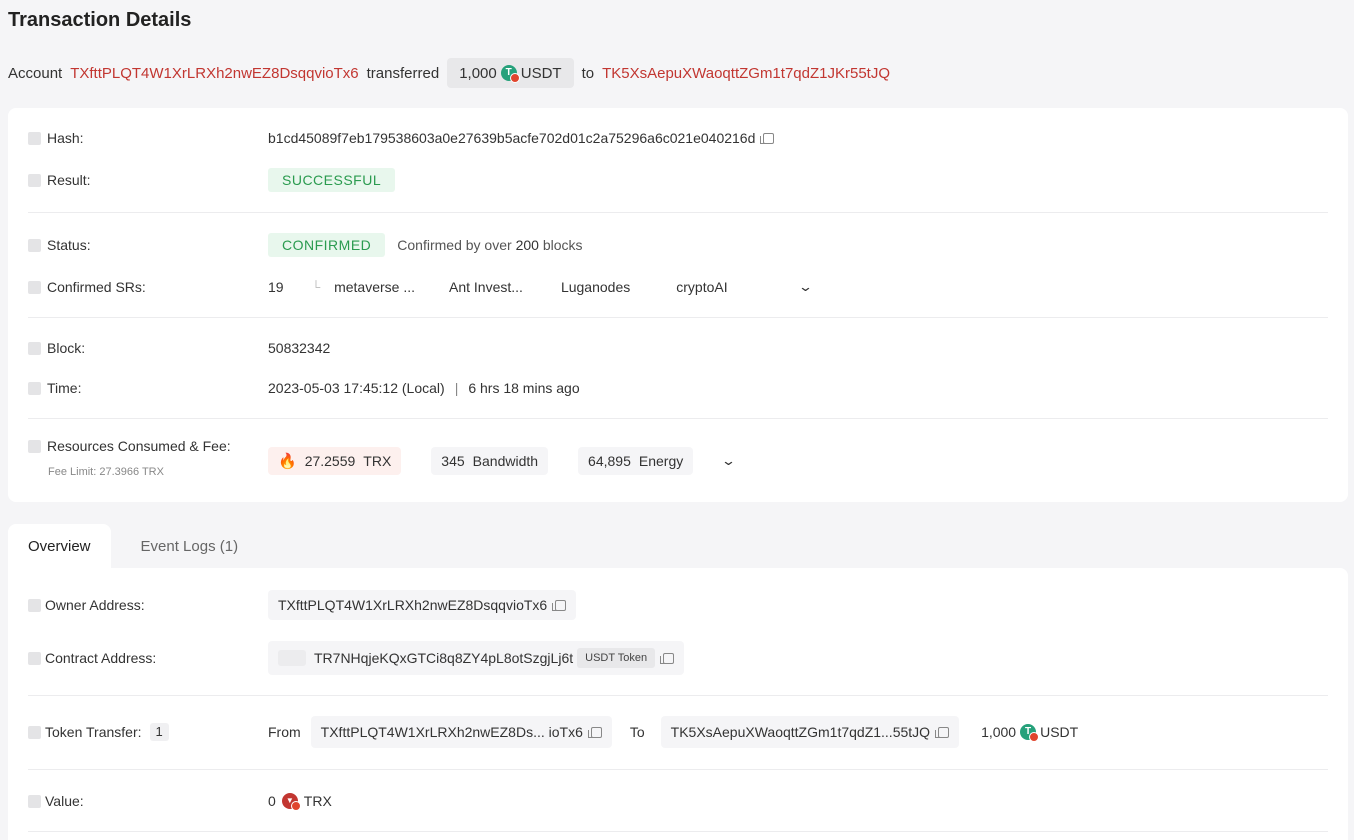  I want to click on owner-label: Owner Address:, so click(95, 605).